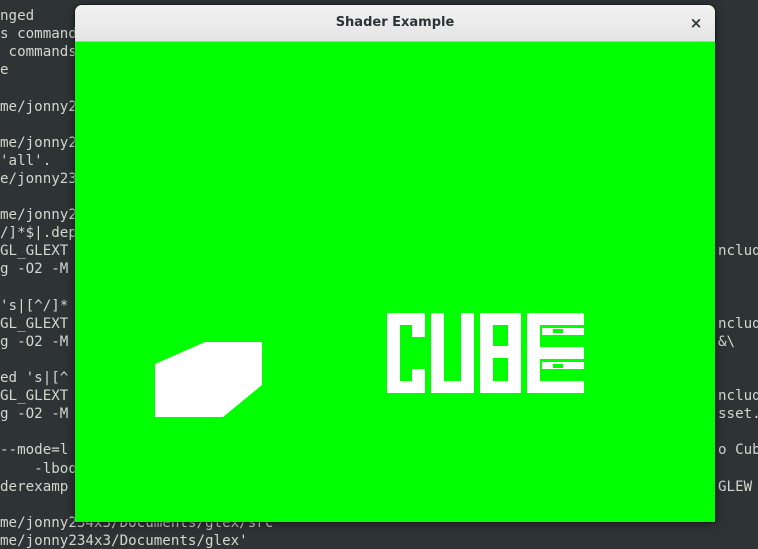 The height and width of the screenshot is (549, 758). What do you see at coordinates (696, 23) in the screenshot?
I see `close-button: ×` at bounding box center [696, 23].